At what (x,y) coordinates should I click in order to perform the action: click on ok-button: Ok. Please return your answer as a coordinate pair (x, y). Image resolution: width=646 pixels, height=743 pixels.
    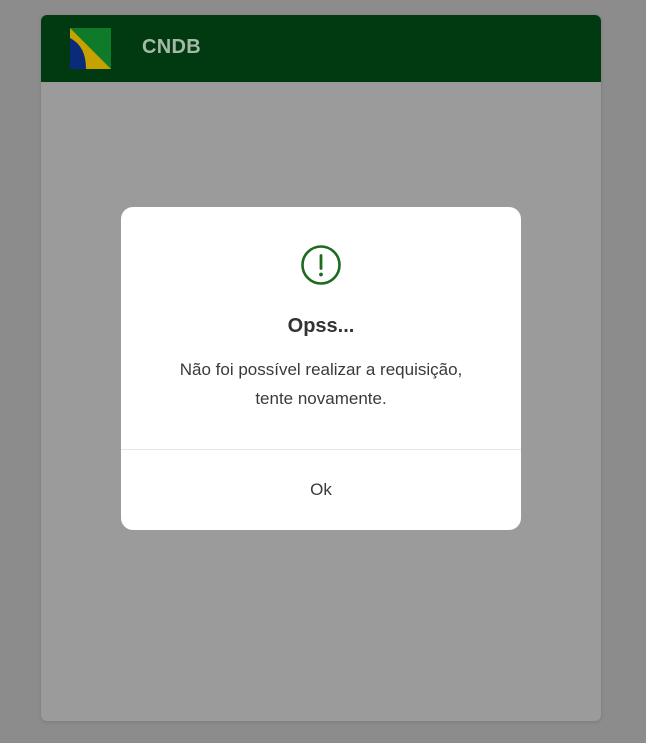
    Looking at the image, I should click on (321, 490).